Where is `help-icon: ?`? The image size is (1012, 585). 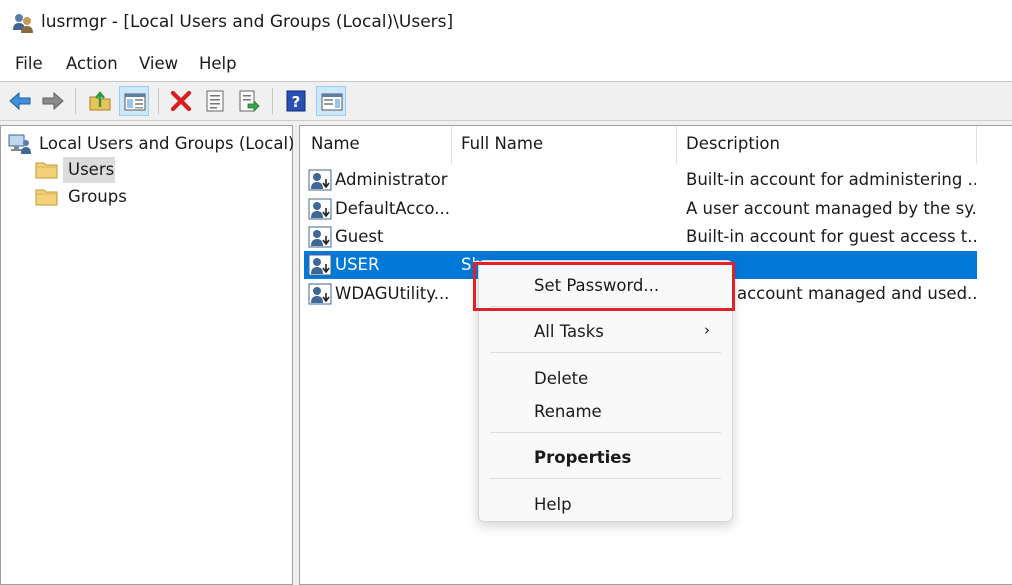
help-icon: ? is located at coordinates (296, 101).